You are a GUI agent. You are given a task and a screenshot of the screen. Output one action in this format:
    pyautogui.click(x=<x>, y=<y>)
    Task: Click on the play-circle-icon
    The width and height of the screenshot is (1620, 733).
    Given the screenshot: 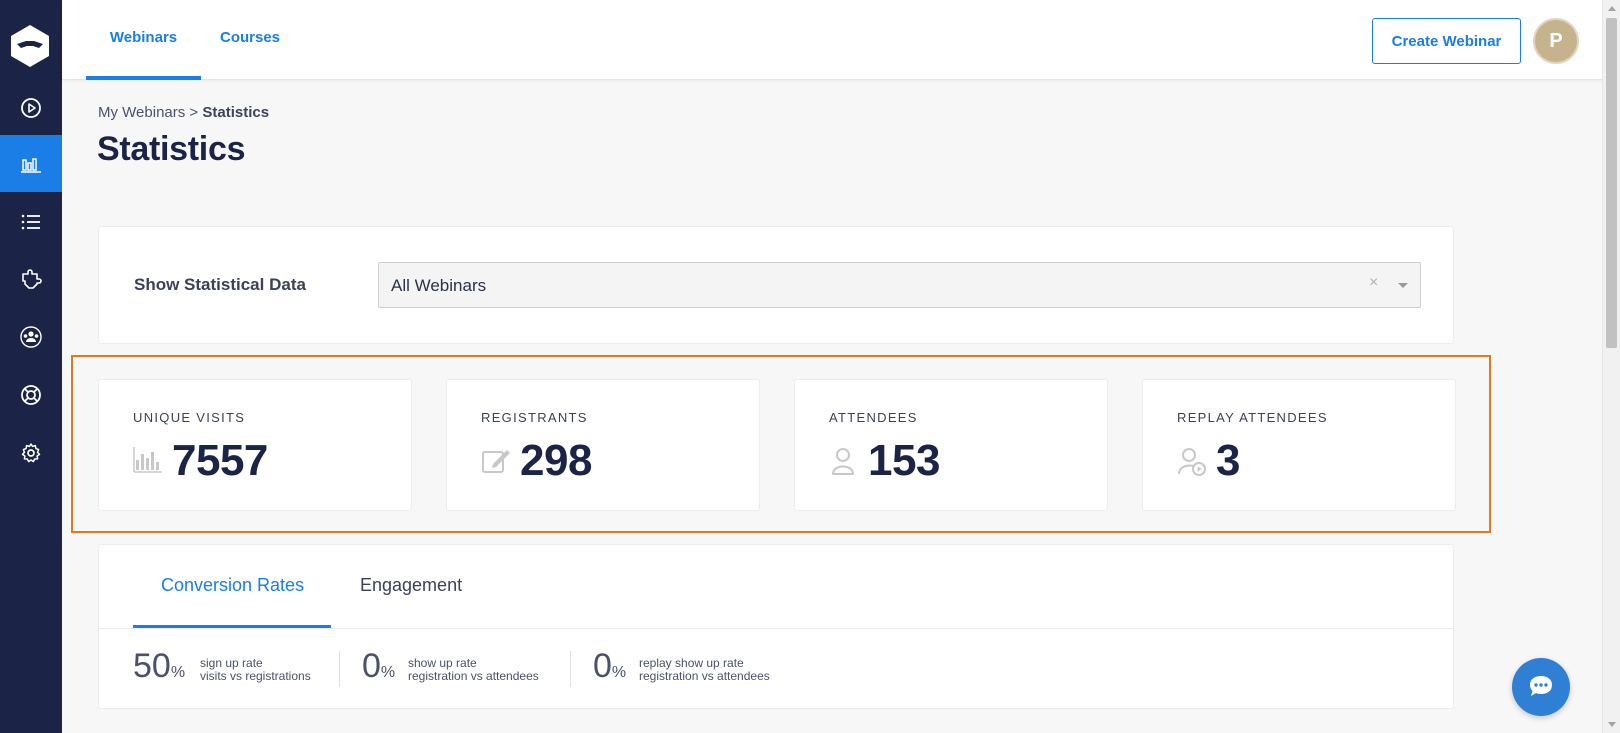 What is the action you would take?
    pyautogui.click(x=31, y=107)
    